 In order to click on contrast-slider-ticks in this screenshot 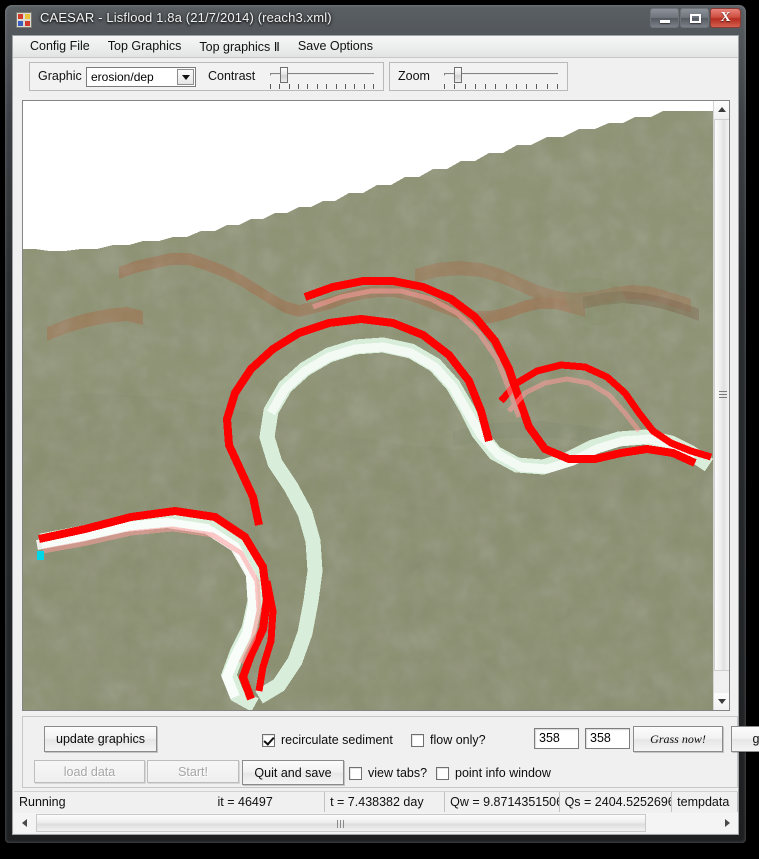, I will do `click(322, 86)`.